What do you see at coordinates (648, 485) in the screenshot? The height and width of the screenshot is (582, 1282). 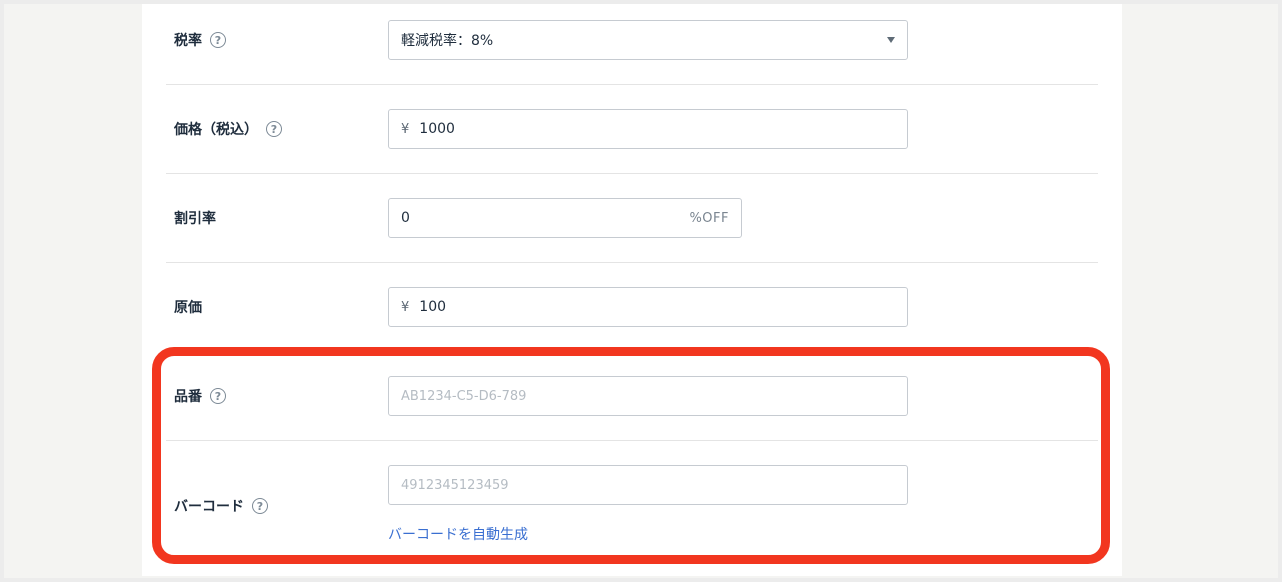 I see `barcode-input: 4912345123459` at bounding box center [648, 485].